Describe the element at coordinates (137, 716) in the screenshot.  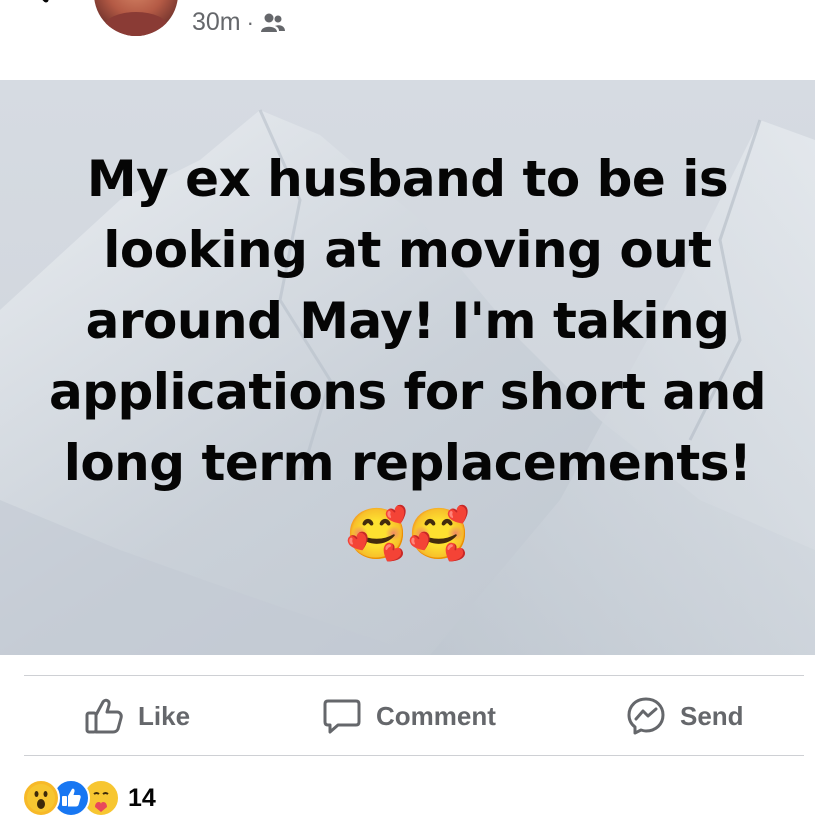
I see `like-button: Like` at that location.